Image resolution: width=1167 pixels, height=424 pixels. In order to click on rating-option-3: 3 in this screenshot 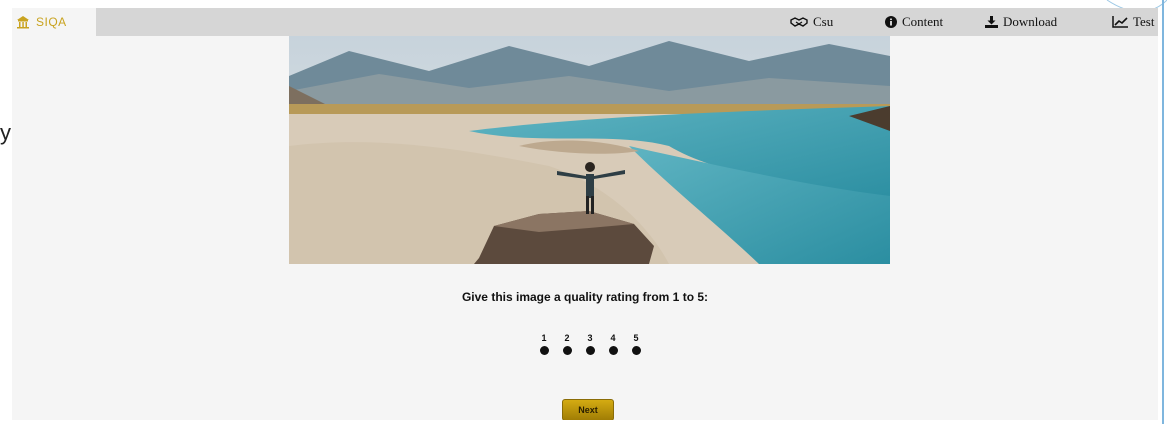, I will do `click(590, 344)`.